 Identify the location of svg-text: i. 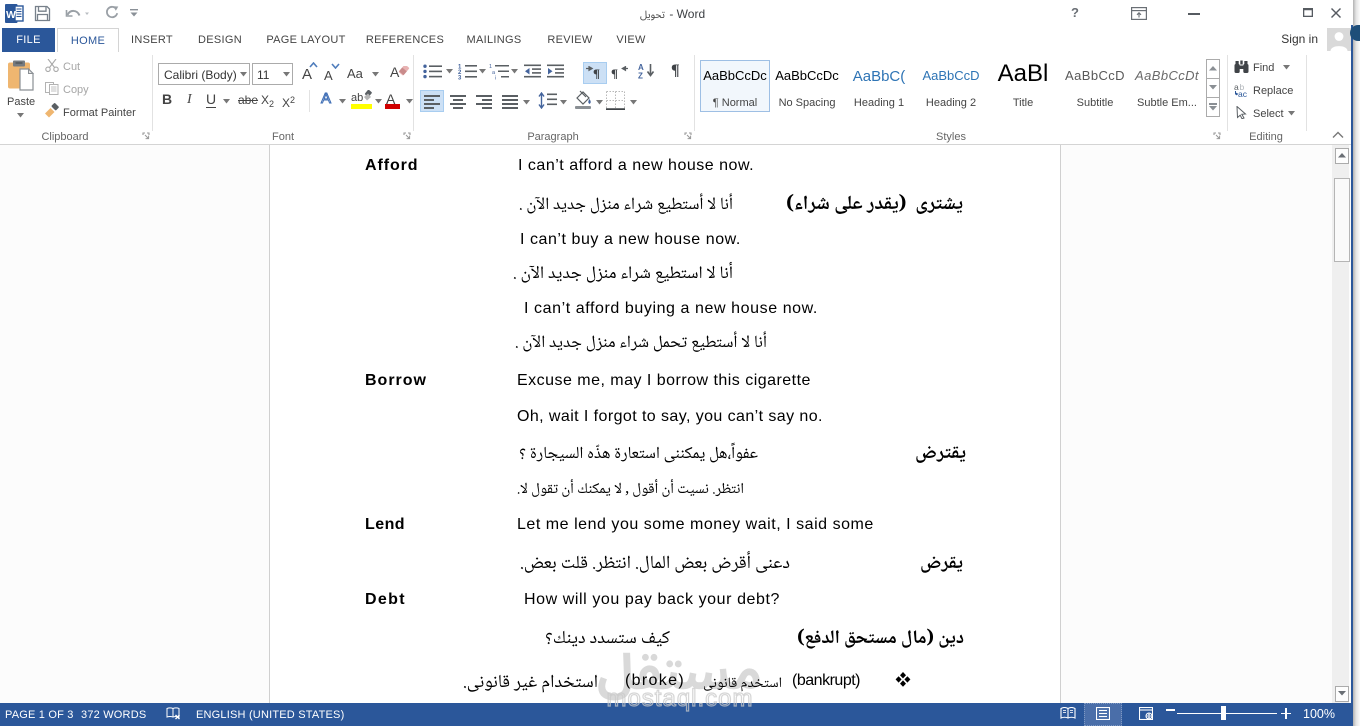
(495, 78).